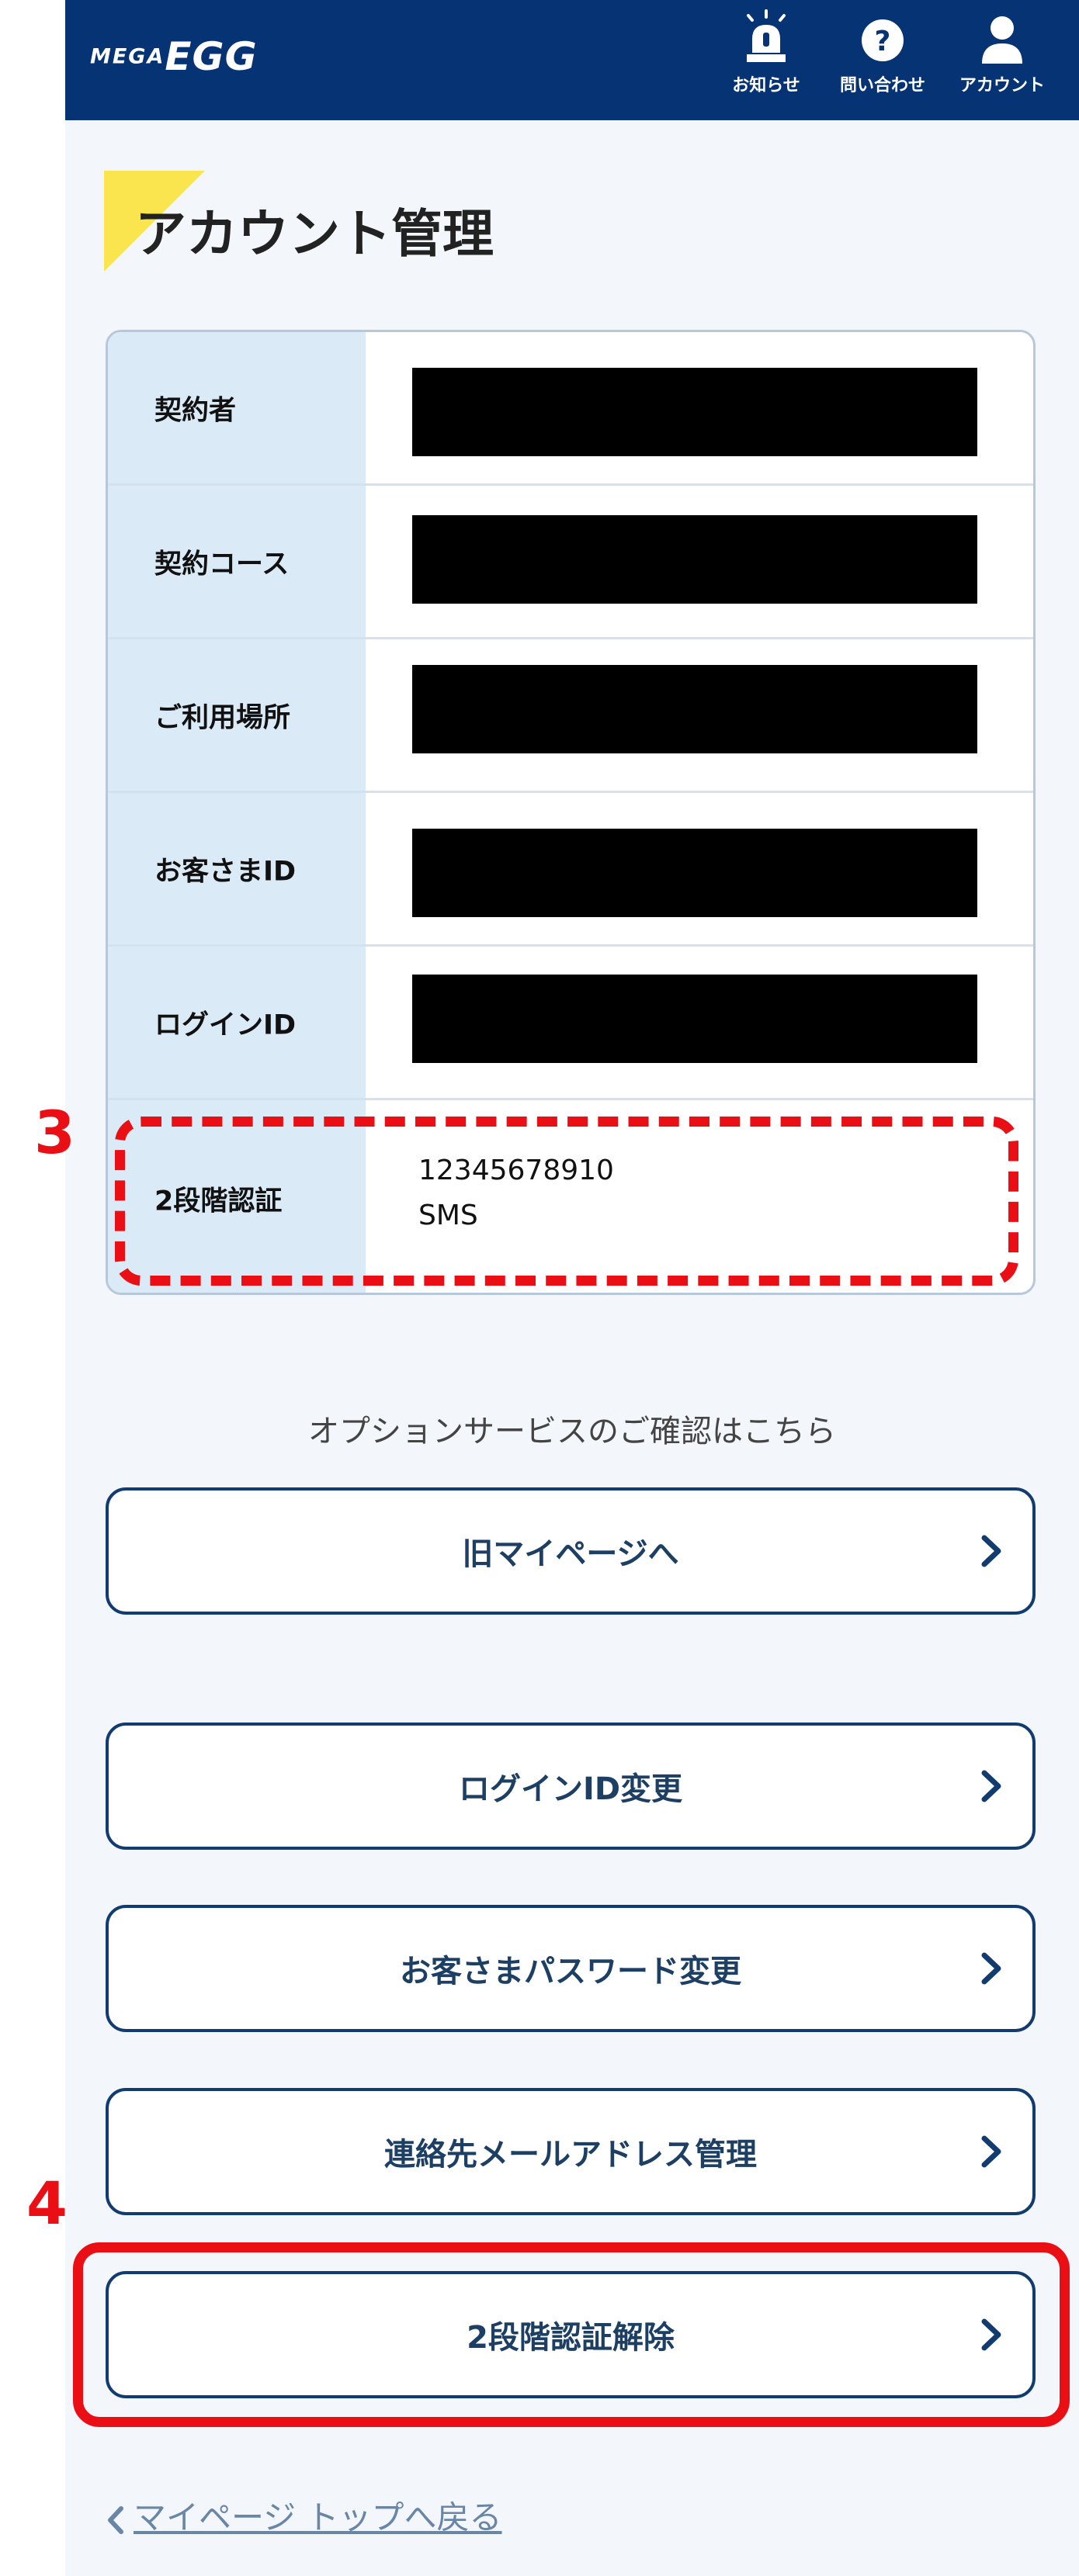 This screenshot has width=1079, height=2576. Describe the element at coordinates (196, 410) in the screenshot. I see `row-label: 契約者` at that location.